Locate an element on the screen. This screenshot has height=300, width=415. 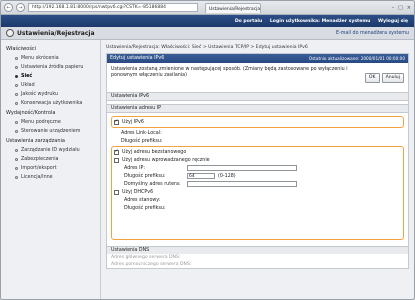
sidebar-item-label: Układ is located at coordinates (28, 85).